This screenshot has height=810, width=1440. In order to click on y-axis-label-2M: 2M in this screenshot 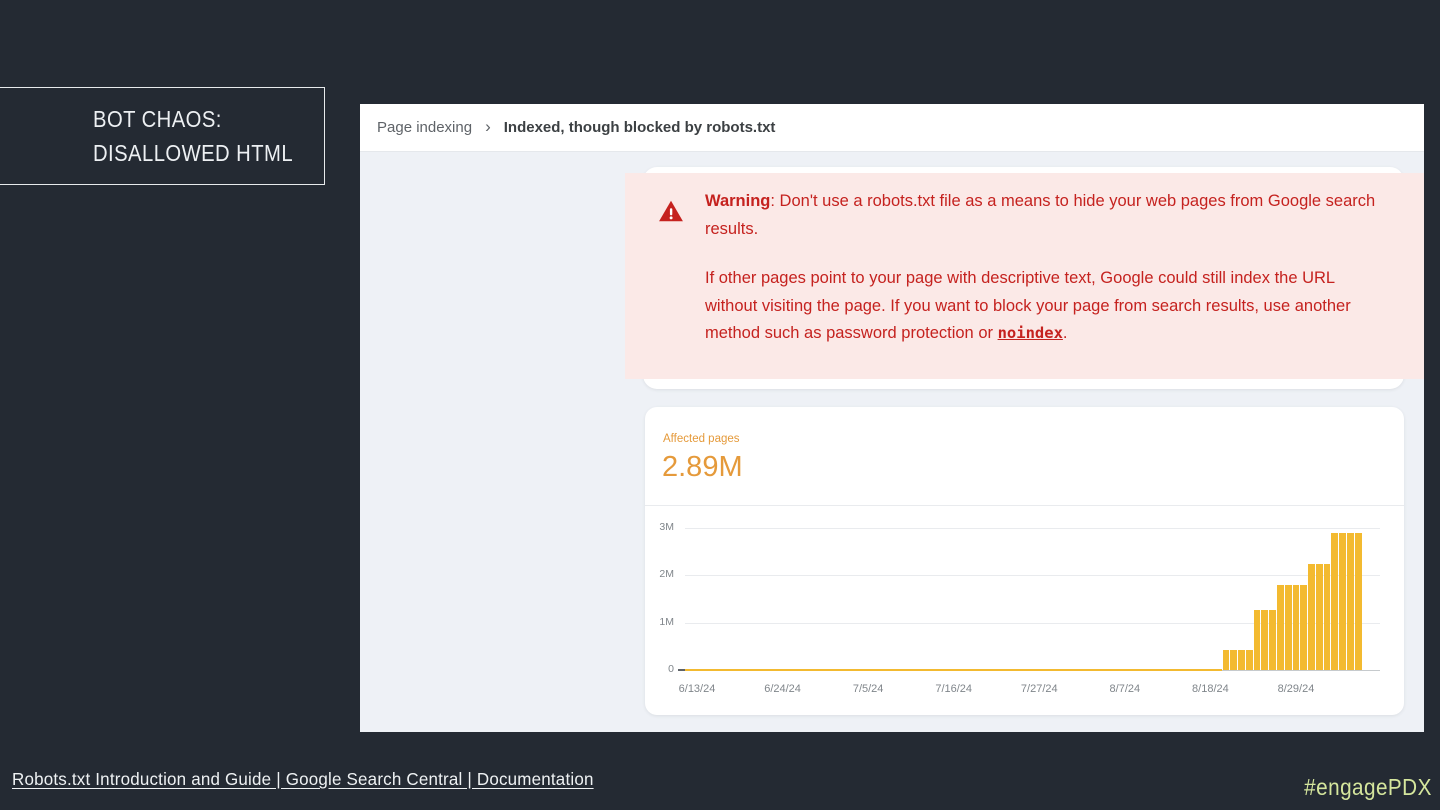, I will do `click(666, 574)`.